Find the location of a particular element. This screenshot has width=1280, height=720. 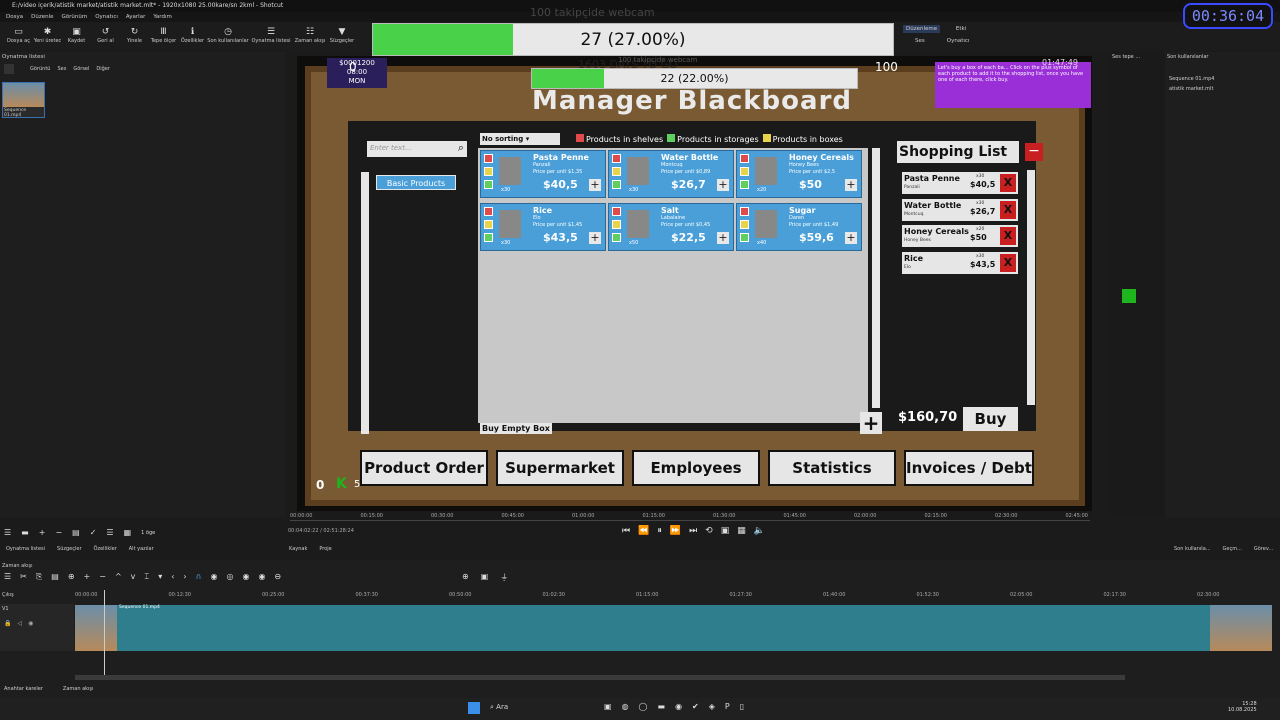

ripple-markers-icon: ◉ is located at coordinates (261, 577).